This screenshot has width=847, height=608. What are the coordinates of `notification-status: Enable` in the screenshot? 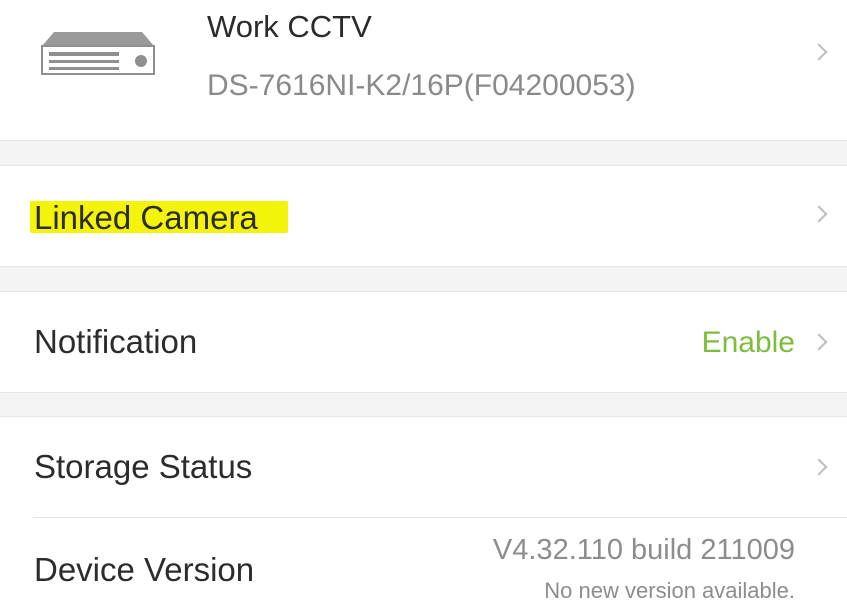 It's located at (748, 342).